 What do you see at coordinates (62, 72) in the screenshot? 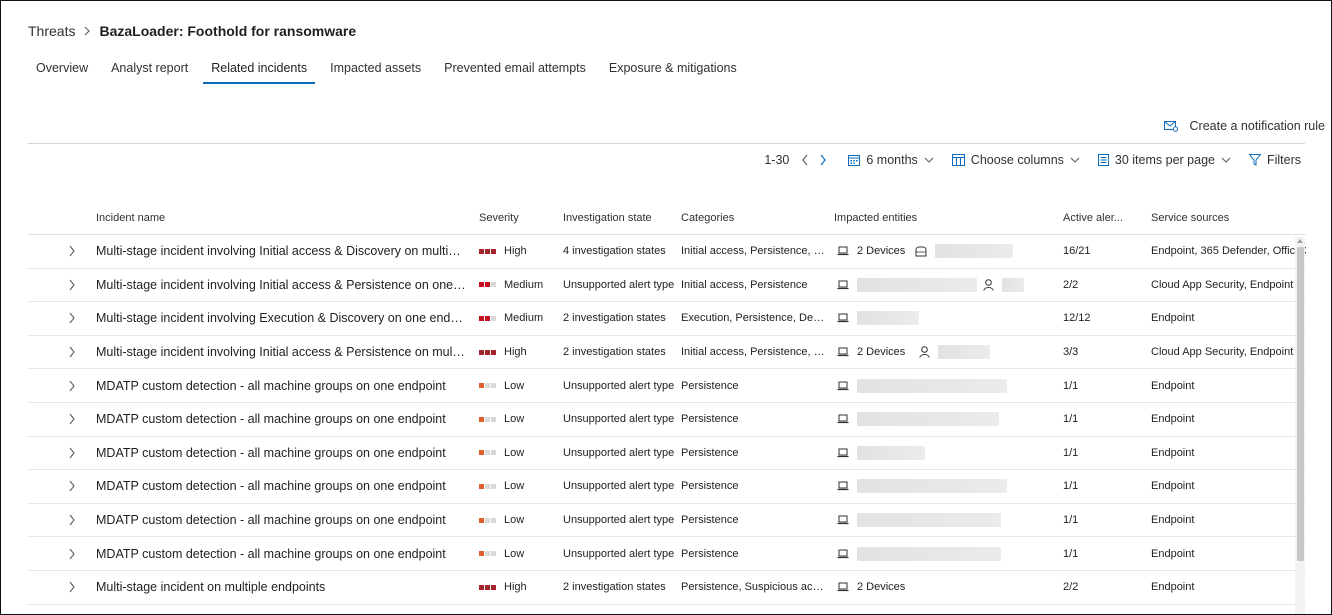
I see `tab-overview: Overview` at bounding box center [62, 72].